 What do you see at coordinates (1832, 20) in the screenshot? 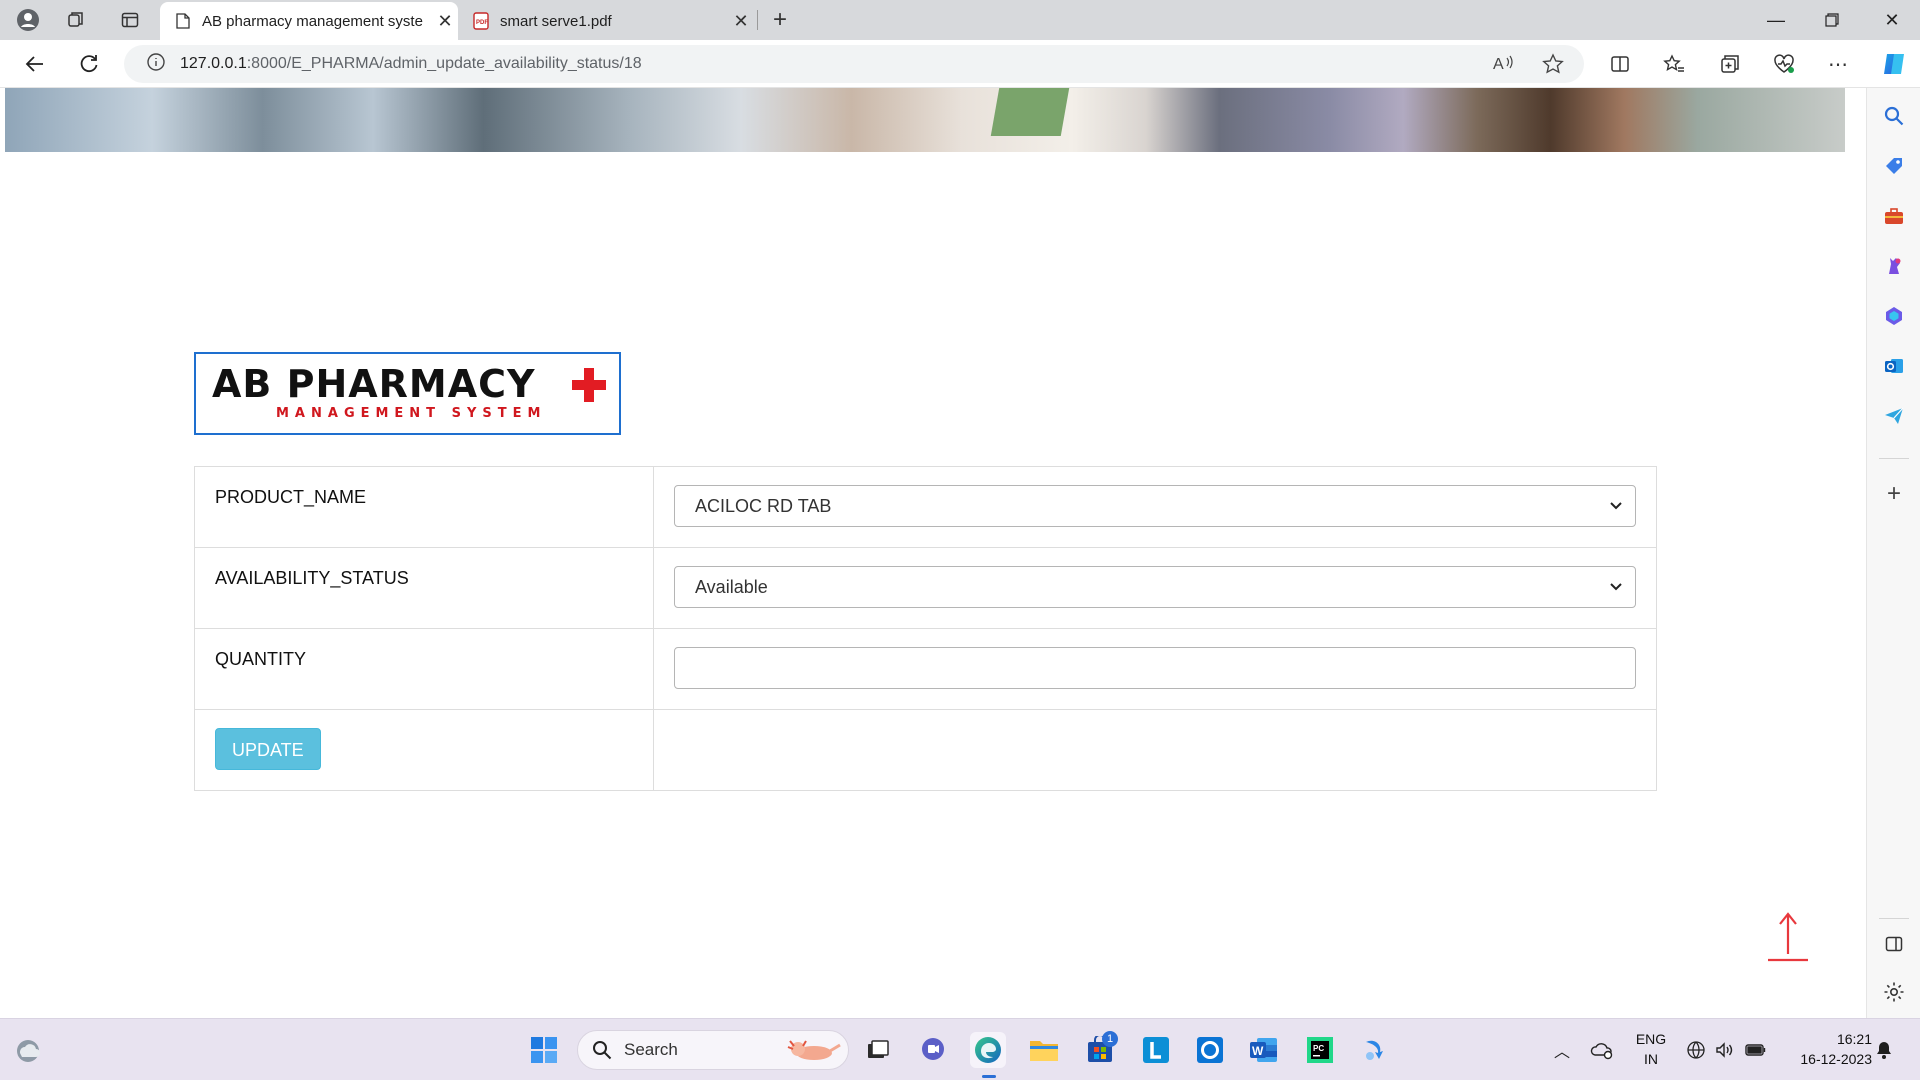
I see `restore-icon` at bounding box center [1832, 20].